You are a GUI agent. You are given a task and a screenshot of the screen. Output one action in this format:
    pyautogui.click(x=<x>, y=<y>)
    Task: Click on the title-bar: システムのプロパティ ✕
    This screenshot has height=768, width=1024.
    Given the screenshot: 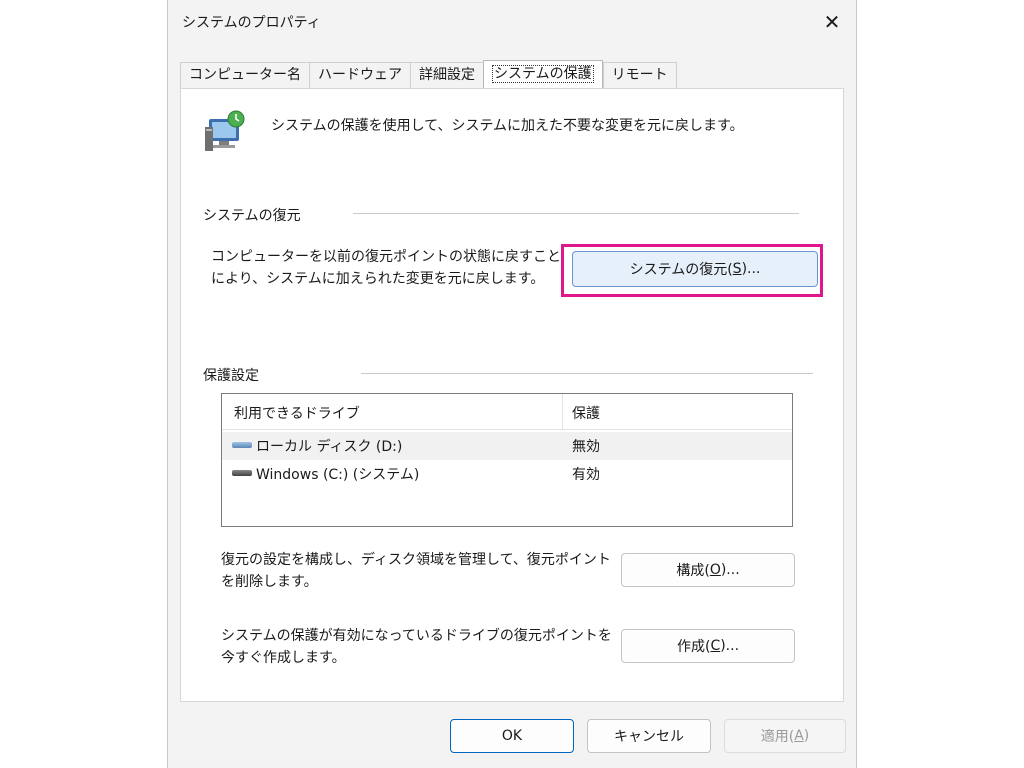 What is the action you would take?
    pyautogui.click(x=512, y=22)
    